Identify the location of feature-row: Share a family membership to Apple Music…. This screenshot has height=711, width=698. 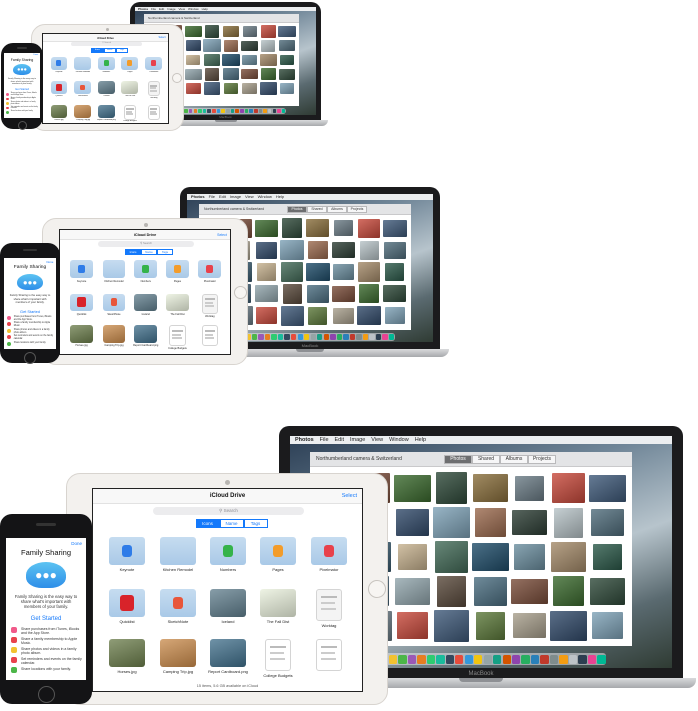
(46, 641).